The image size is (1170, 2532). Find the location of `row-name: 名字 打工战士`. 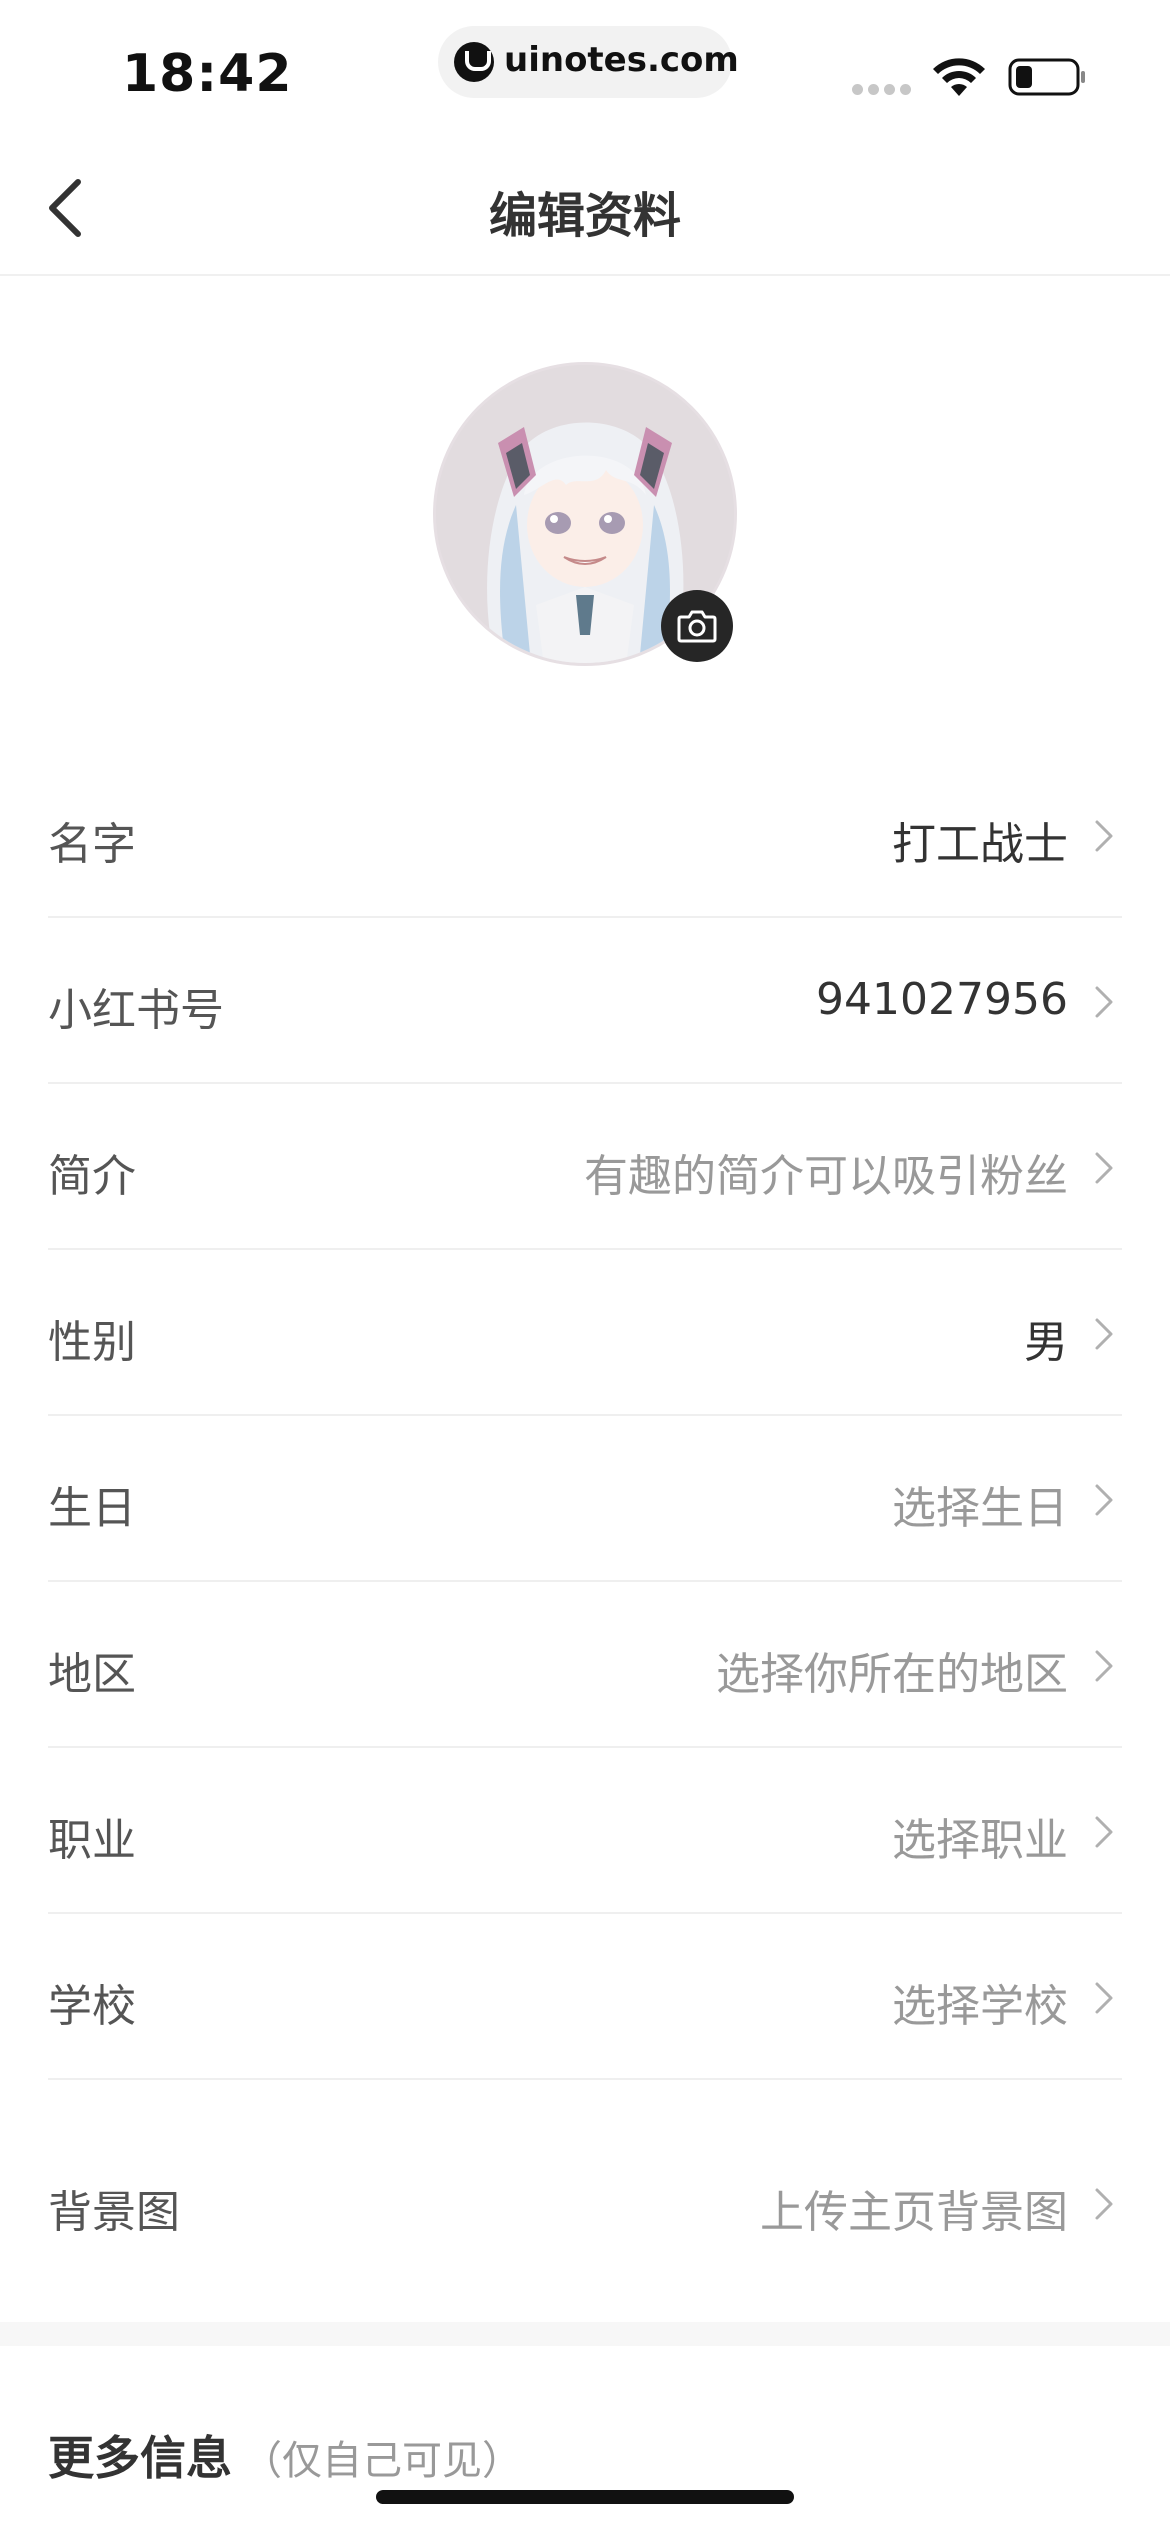

row-name: 名字 打工战士 is located at coordinates (585, 835).